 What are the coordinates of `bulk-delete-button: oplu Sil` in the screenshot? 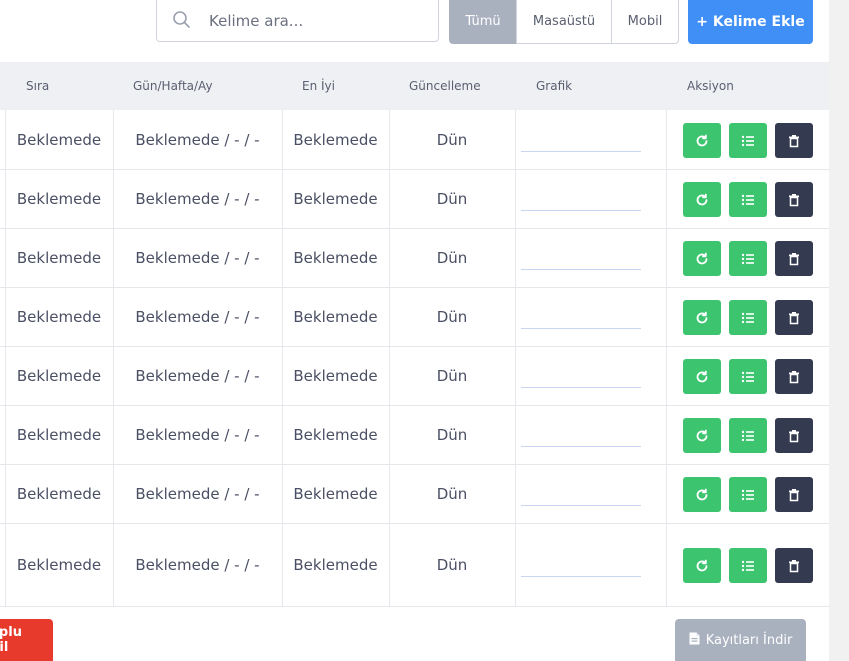 It's located at (26, 640).